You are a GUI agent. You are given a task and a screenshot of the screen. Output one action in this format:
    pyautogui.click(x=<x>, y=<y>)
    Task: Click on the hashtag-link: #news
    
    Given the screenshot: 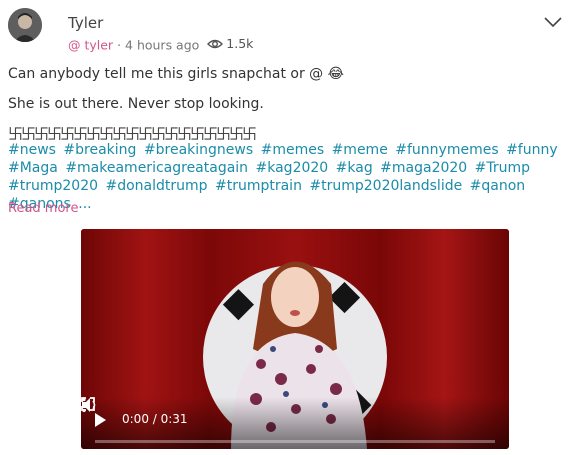 What is the action you would take?
    pyautogui.click(x=32, y=150)
    